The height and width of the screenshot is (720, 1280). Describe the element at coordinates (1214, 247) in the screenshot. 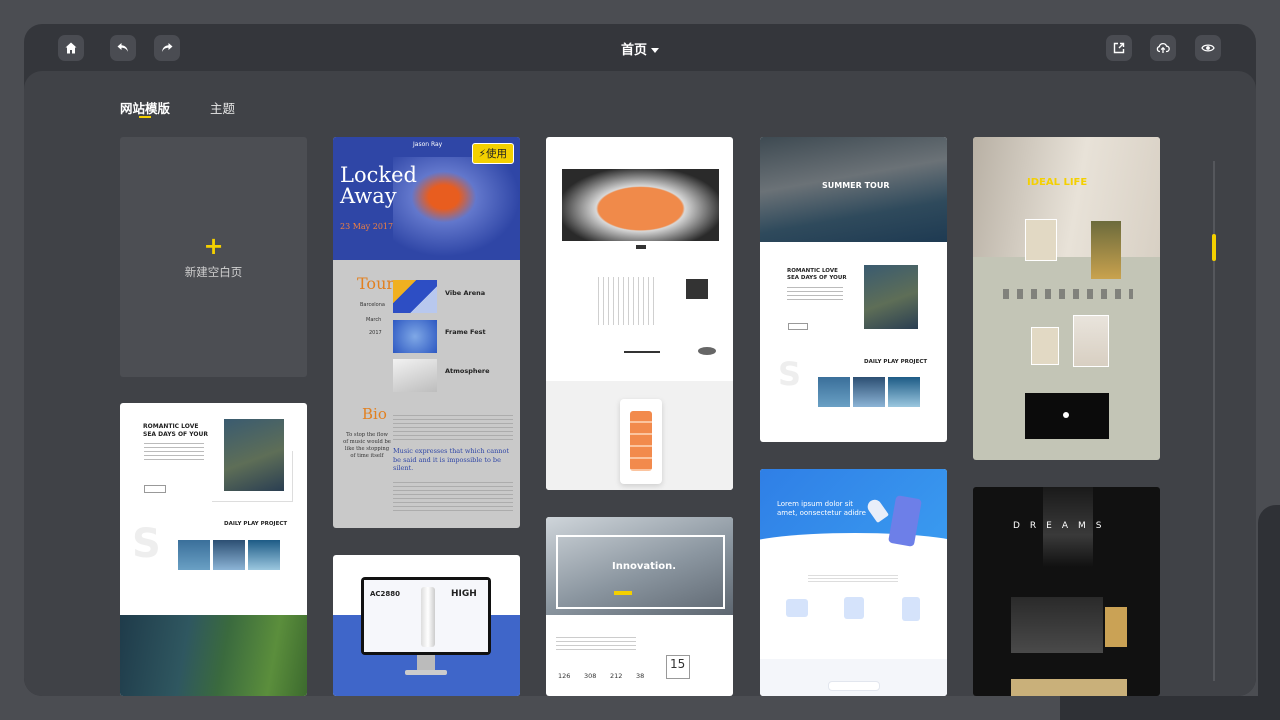

I see `scrollbar-thumb` at that location.